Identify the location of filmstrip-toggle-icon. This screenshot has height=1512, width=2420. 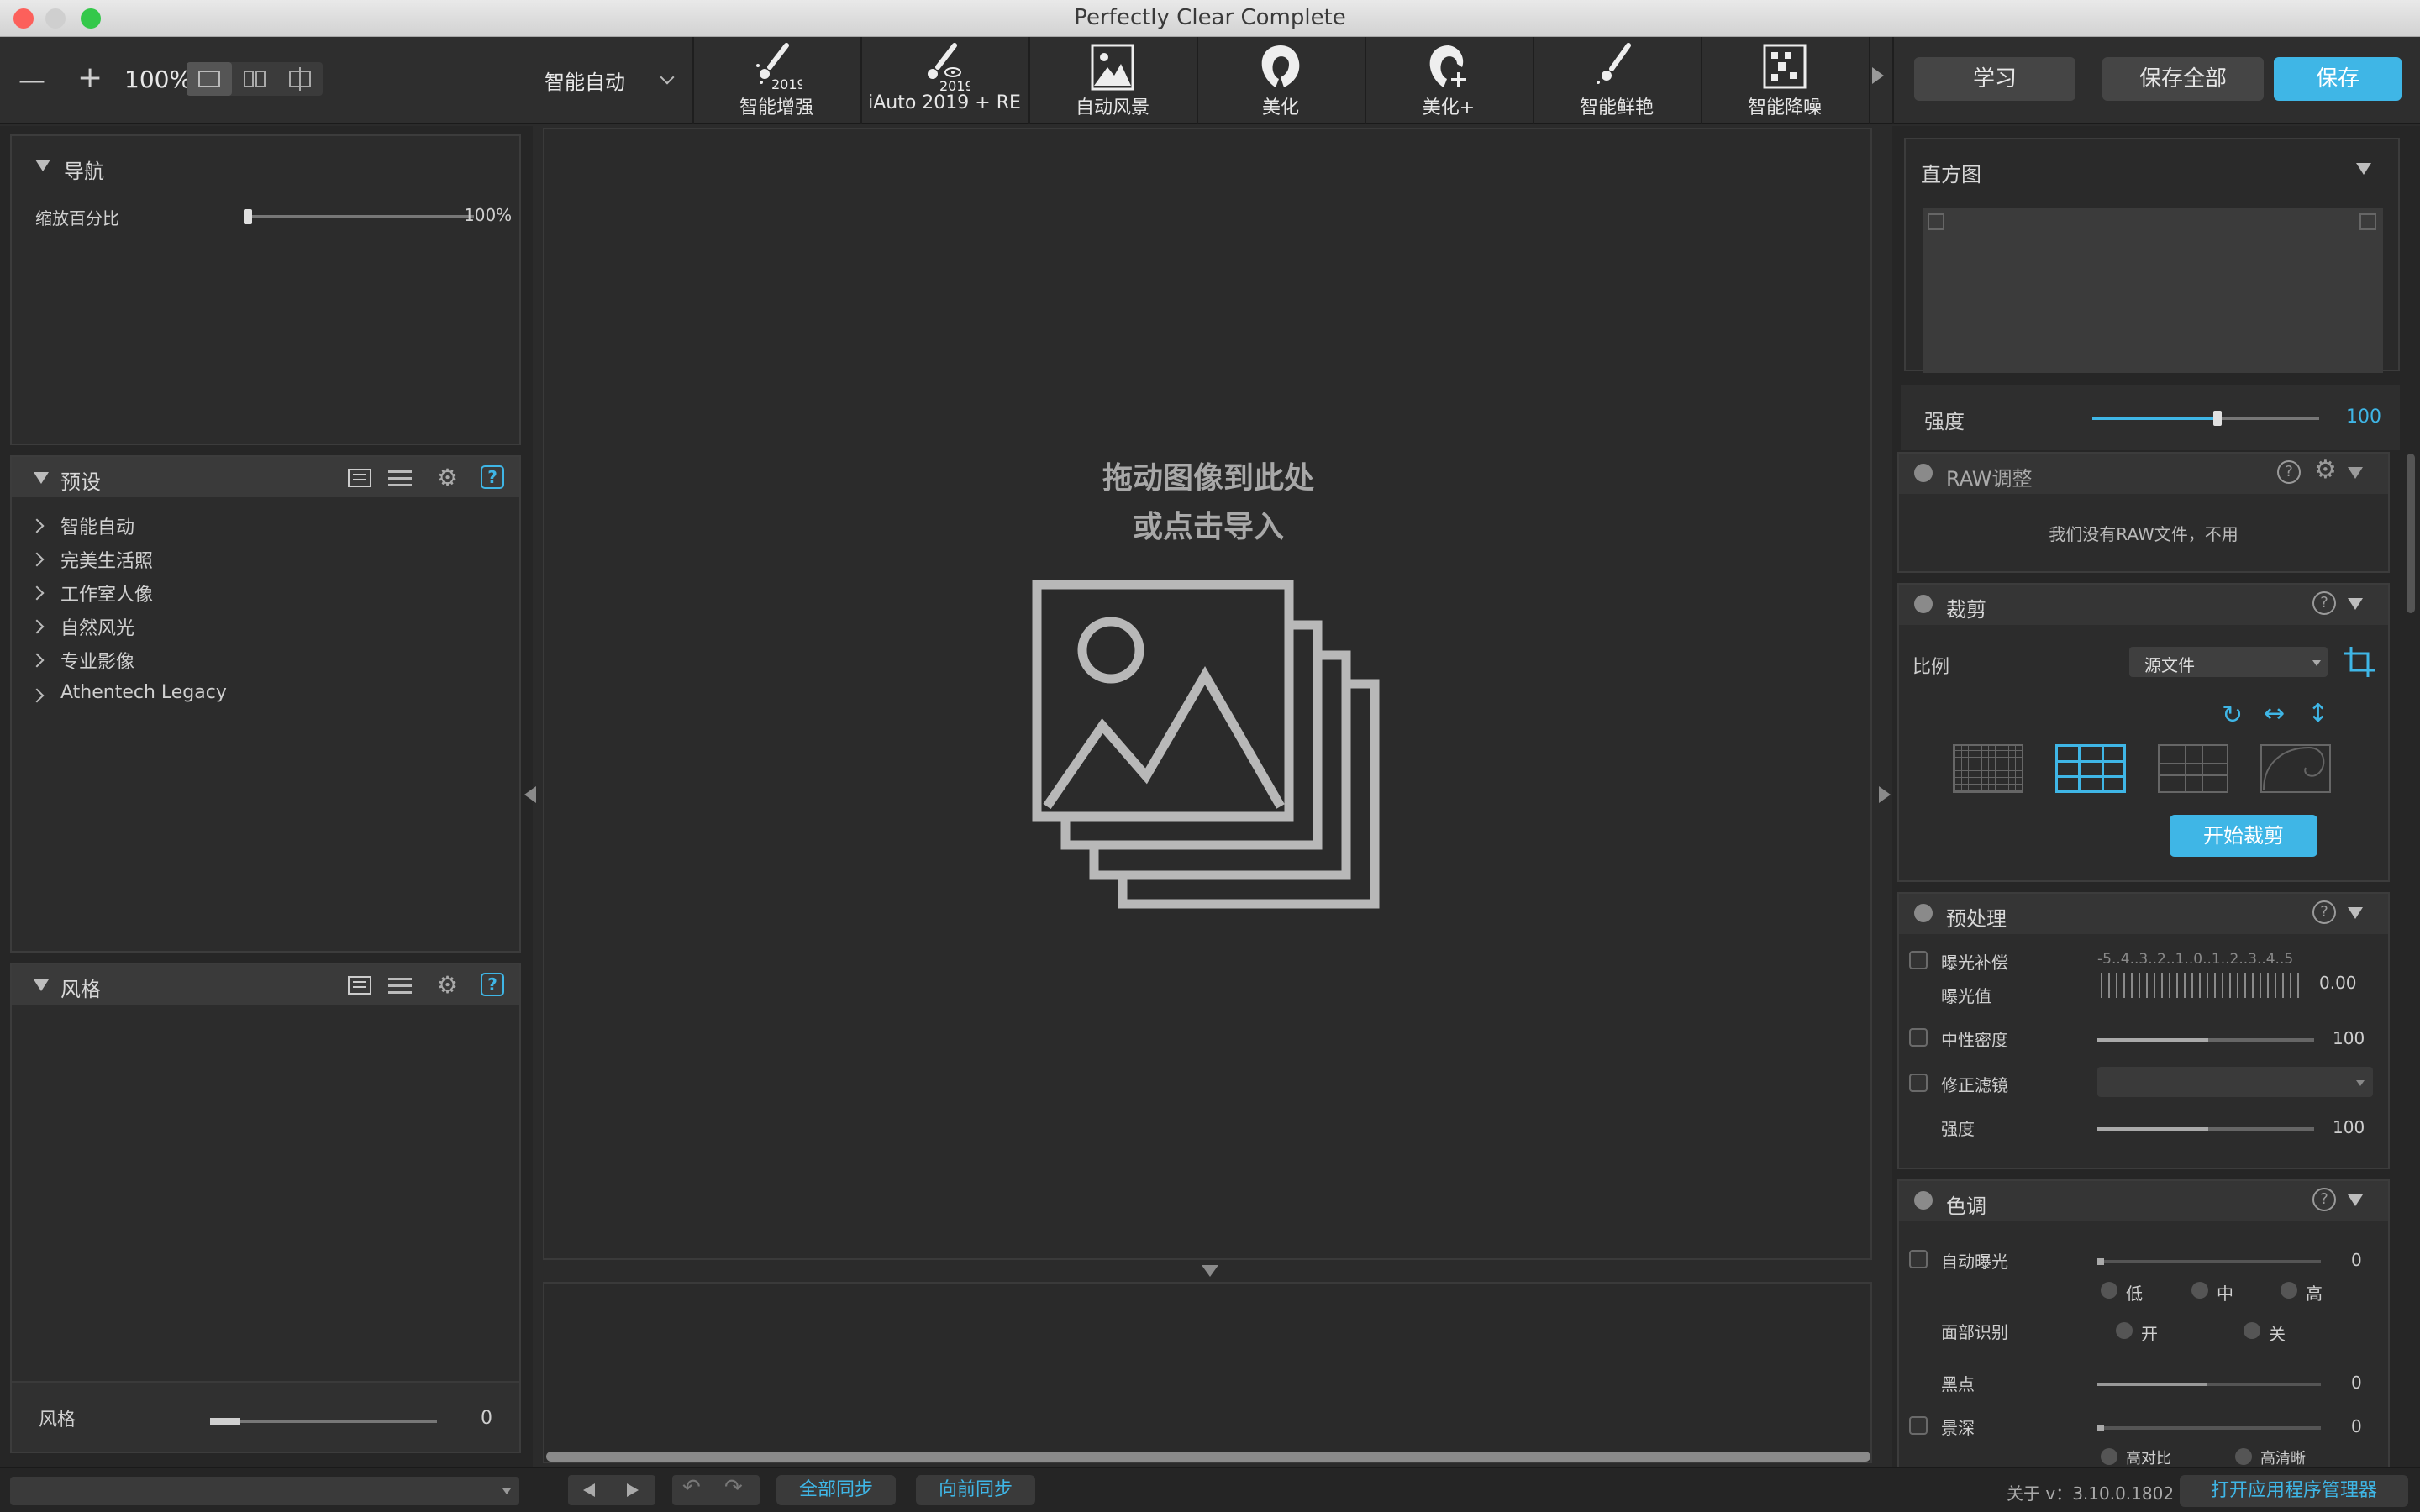
(1210, 1271).